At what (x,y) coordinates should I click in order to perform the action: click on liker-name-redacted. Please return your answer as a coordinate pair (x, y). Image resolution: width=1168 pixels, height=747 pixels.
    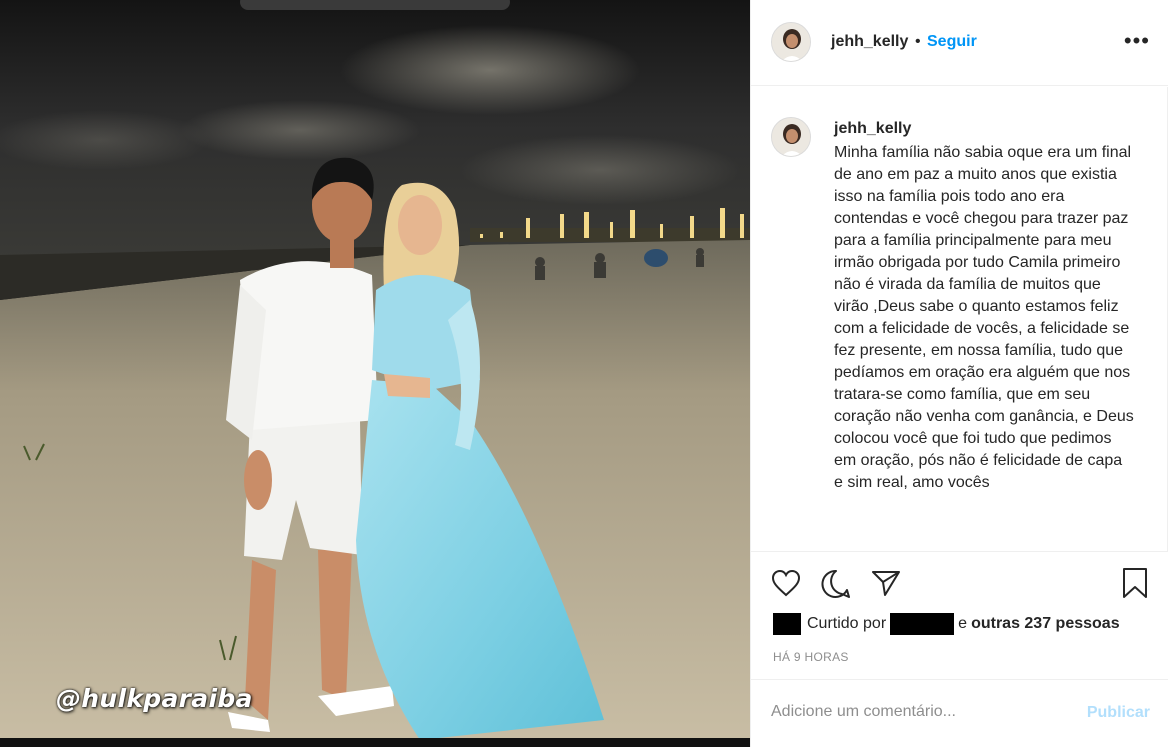
    Looking at the image, I should click on (922, 624).